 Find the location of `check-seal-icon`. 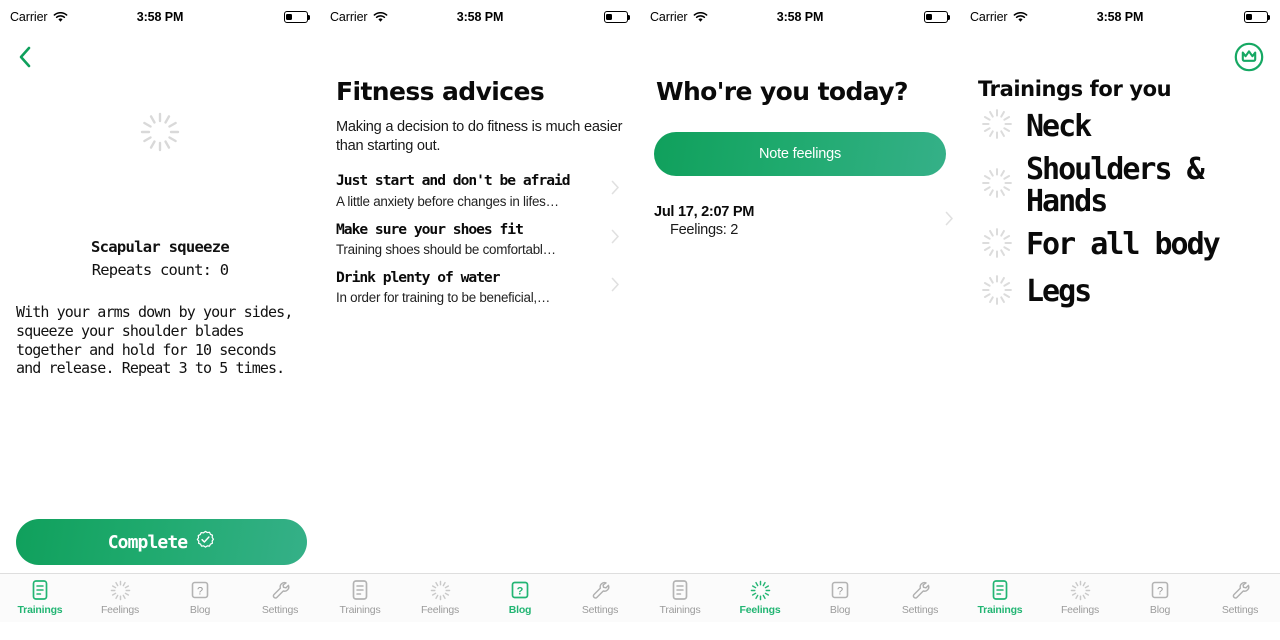

check-seal-icon is located at coordinates (205, 542).